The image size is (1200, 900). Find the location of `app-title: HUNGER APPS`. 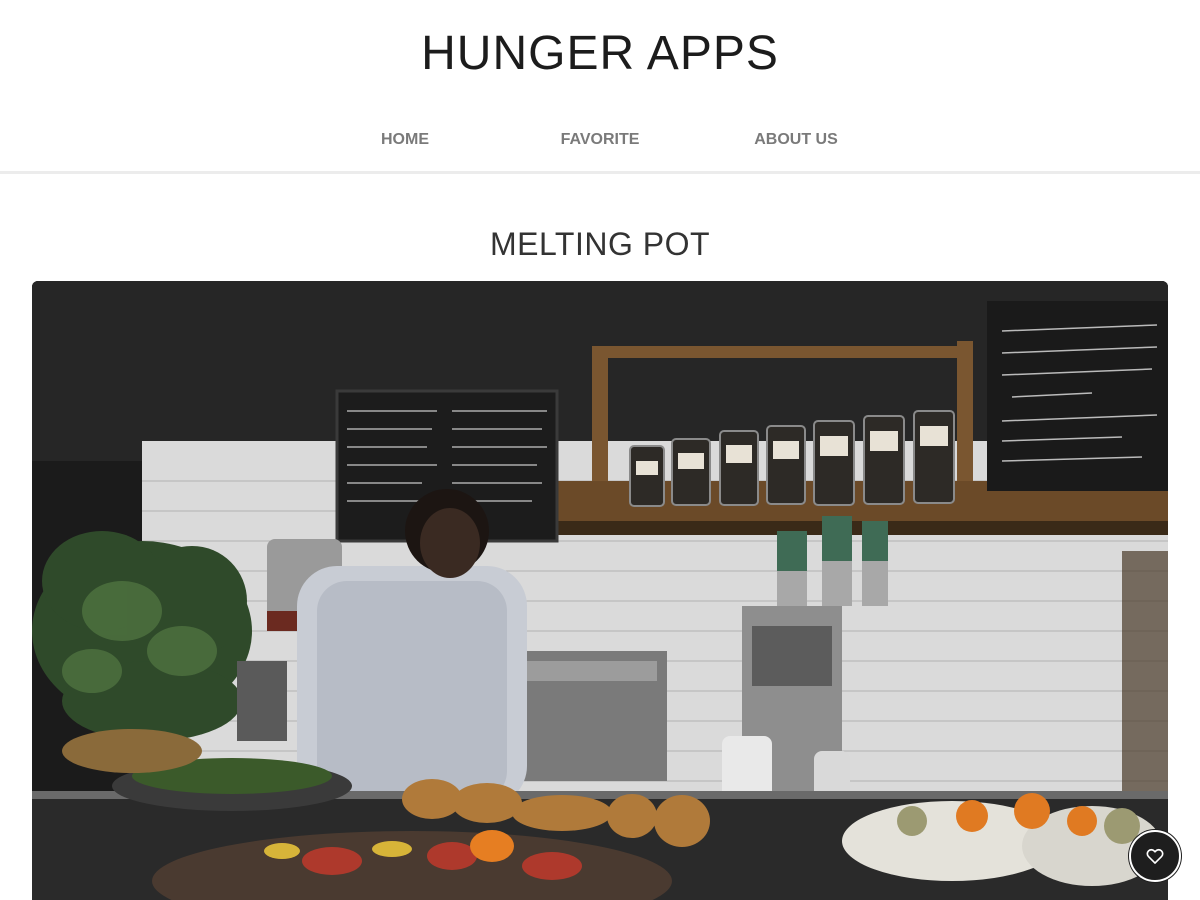

app-title: HUNGER APPS is located at coordinates (600, 53).